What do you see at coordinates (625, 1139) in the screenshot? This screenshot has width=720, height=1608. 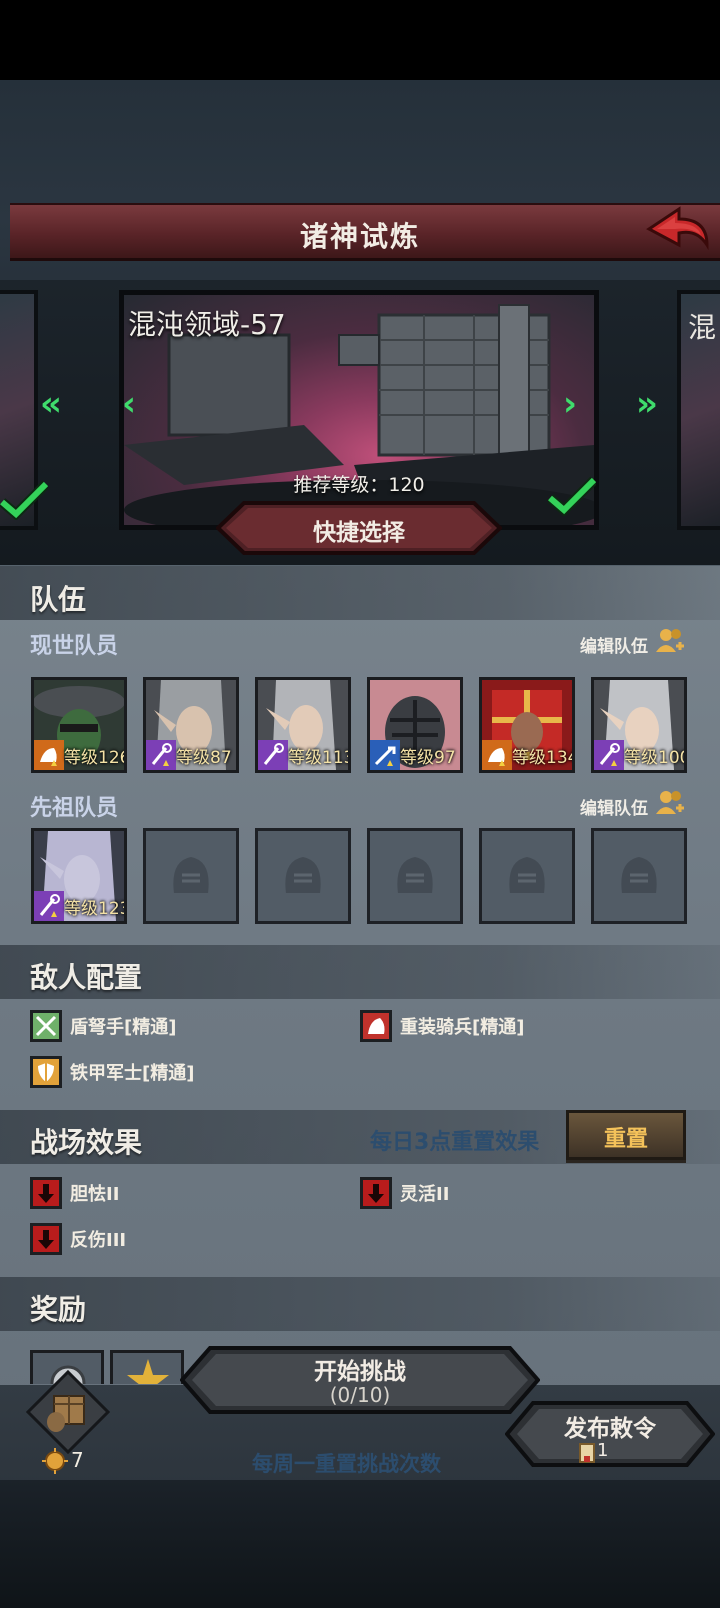 I see `reset-effects-label: 重置` at bounding box center [625, 1139].